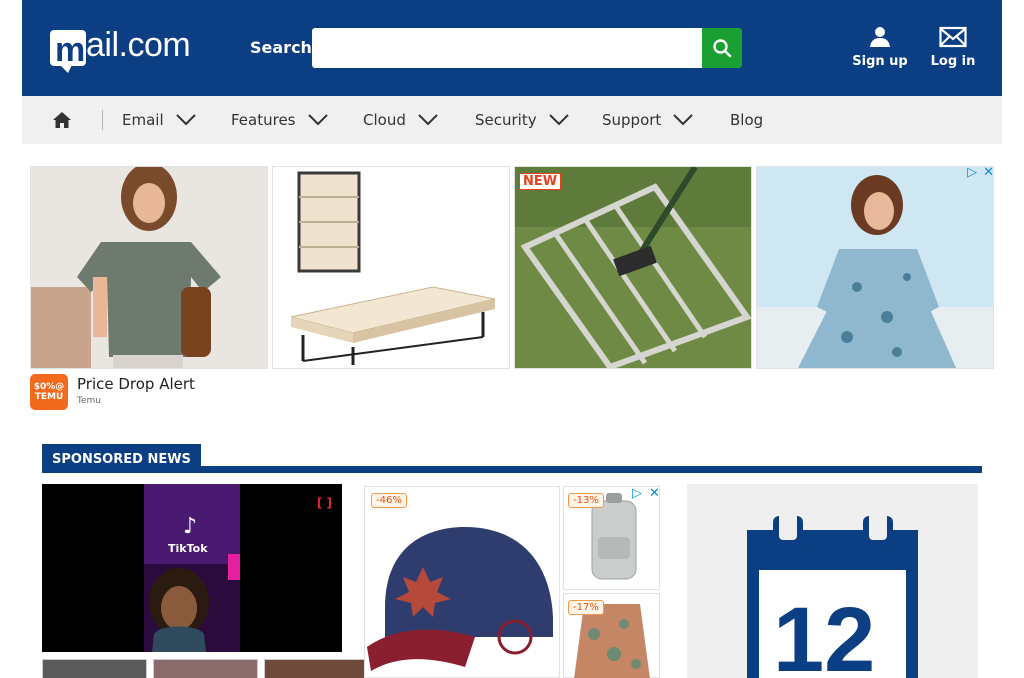  I want to click on discount-badge: -46%, so click(389, 500).